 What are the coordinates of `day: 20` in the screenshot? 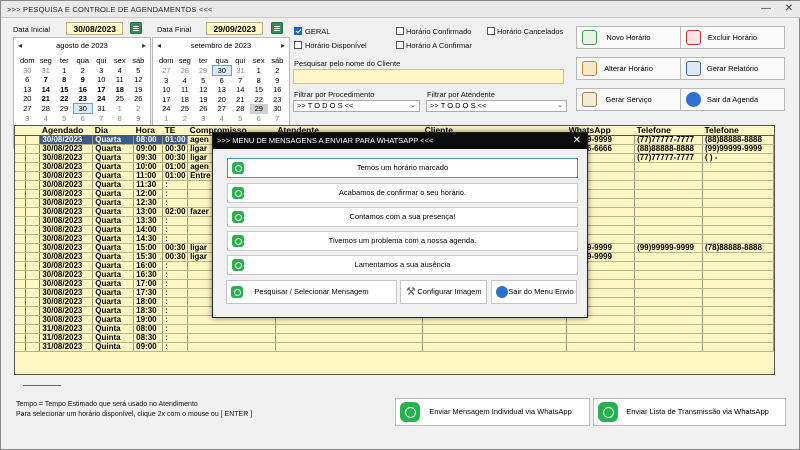 It's located at (222, 100).